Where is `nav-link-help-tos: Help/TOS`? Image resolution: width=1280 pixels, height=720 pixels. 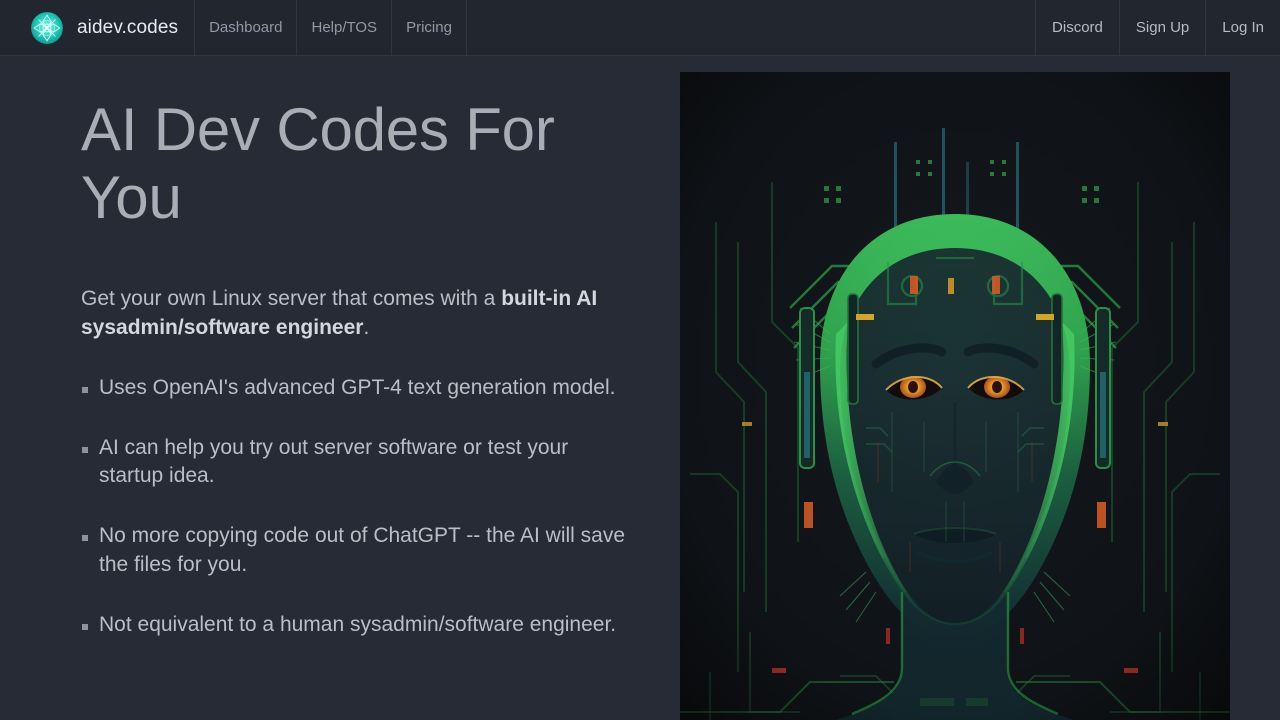
nav-link-help-tos: Help/TOS is located at coordinates (345, 27).